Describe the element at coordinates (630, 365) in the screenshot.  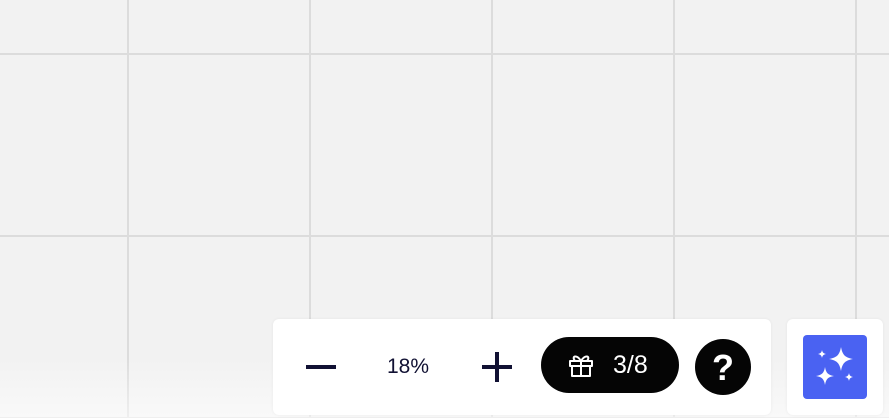
I see `gift-progress-count: 3/8` at that location.